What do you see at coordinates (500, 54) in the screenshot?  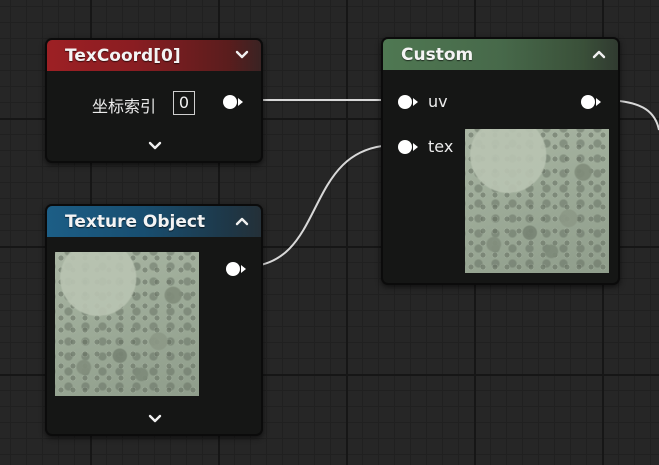 I see `custom-node-header: Custom` at bounding box center [500, 54].